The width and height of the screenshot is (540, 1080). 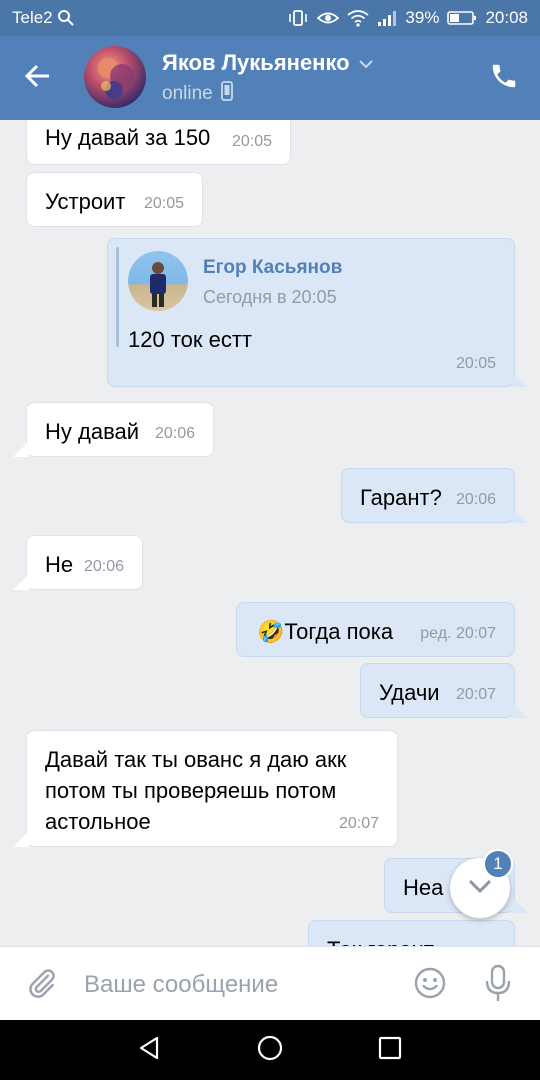 I want to click on message-incoming: Ну давай 20:06, so click(x=113, y=429).